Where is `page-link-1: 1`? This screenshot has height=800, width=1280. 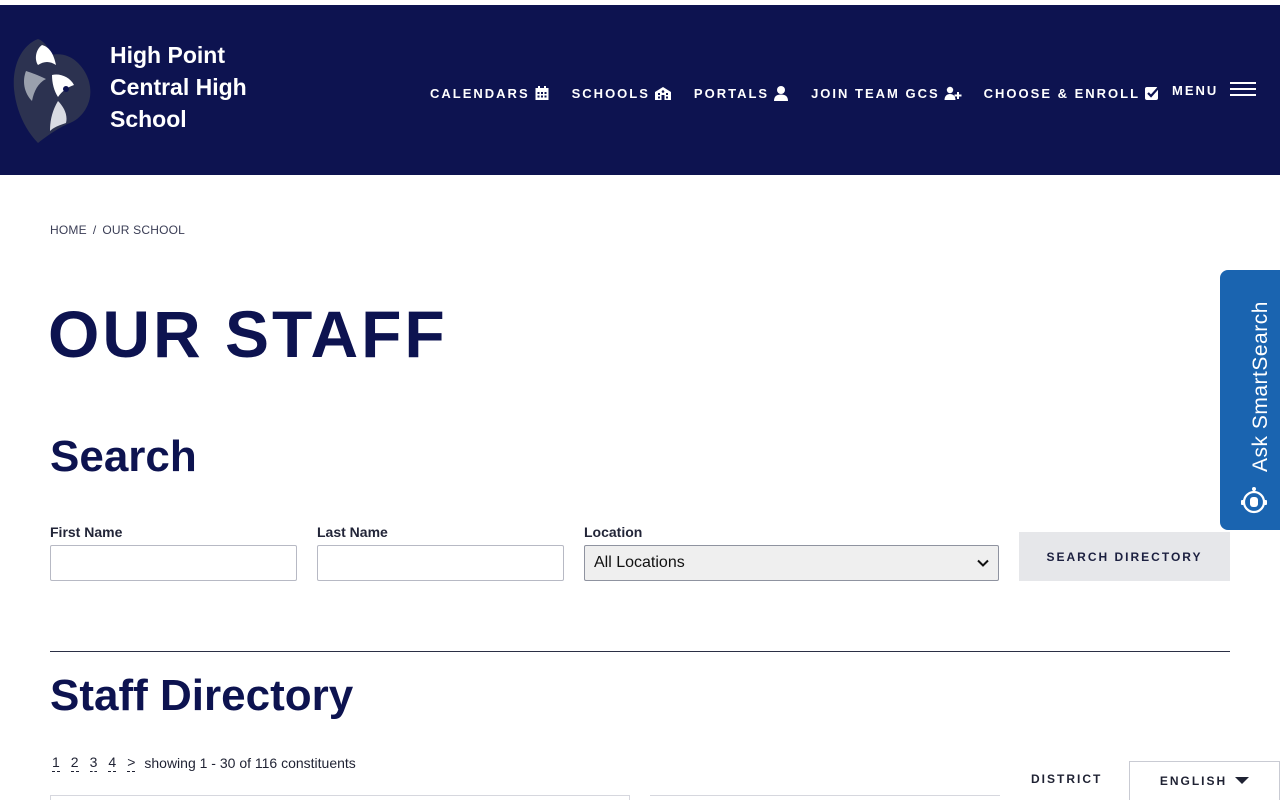 page-link-1: 1 is located at coordinates (56, 763).